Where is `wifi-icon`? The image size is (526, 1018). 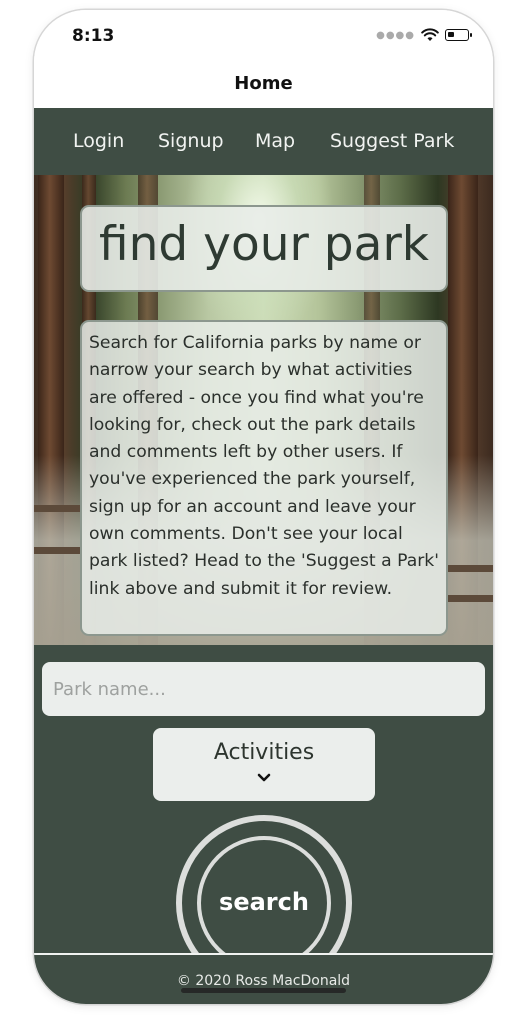
wifi-icon is located at coordinates (430, 34).